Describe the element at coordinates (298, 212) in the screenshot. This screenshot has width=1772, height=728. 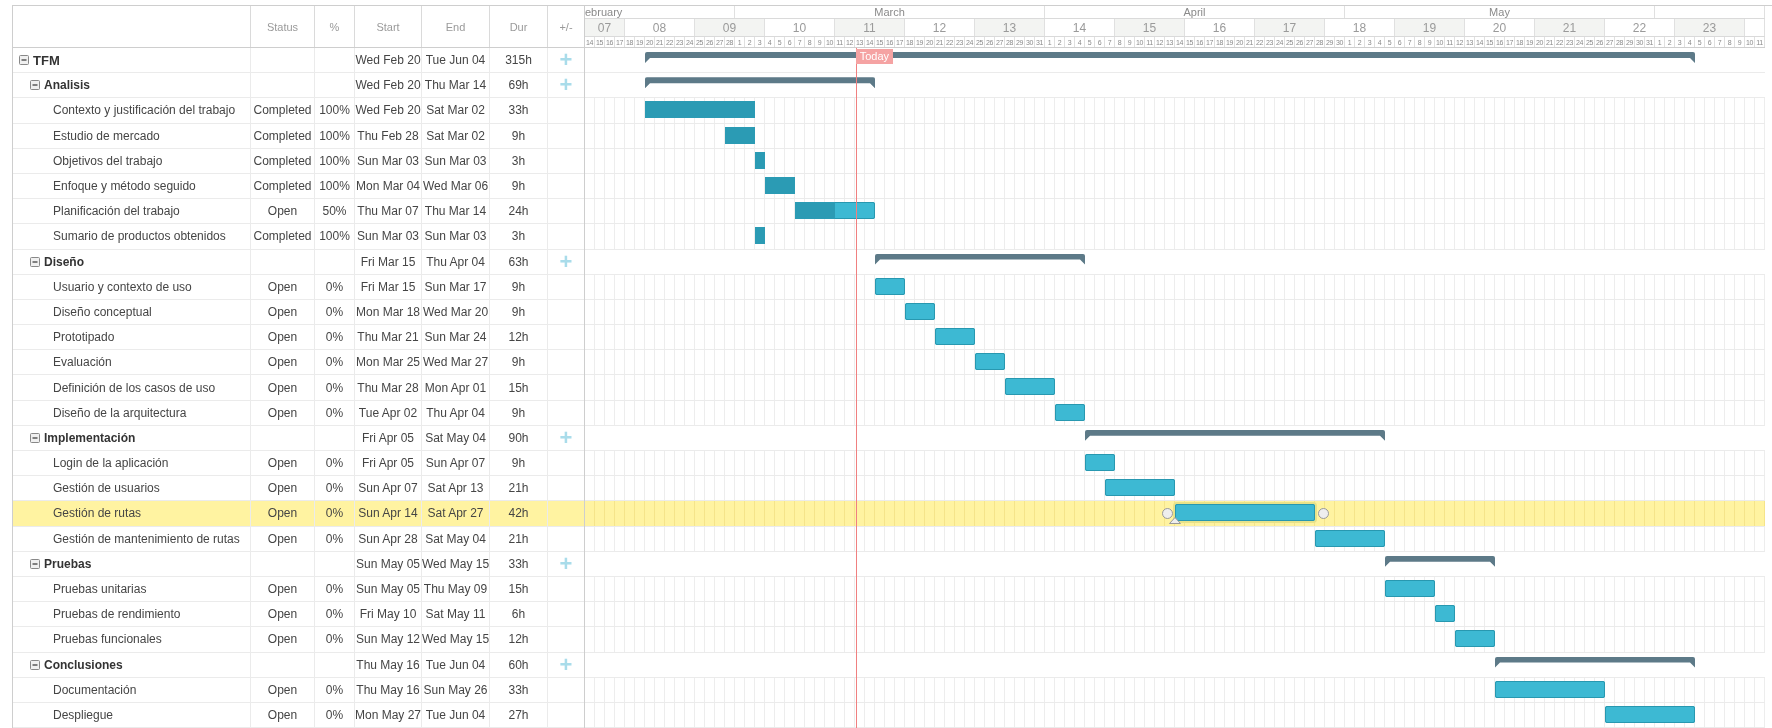
I see `task-row: Planificación del trabajo Open 50% Thu Mar 07 Thu Mar 14 24h` at that location.